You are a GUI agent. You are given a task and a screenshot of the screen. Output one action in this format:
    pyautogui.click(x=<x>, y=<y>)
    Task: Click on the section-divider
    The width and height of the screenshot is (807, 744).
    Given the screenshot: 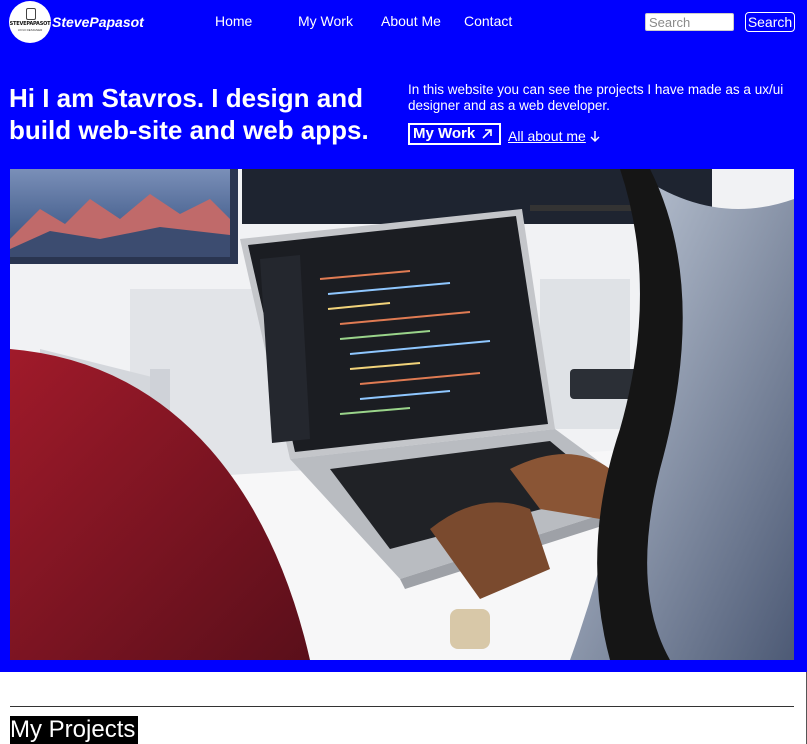 What is the action you would take?
    pyautogui.click(x=402, y=706)
    